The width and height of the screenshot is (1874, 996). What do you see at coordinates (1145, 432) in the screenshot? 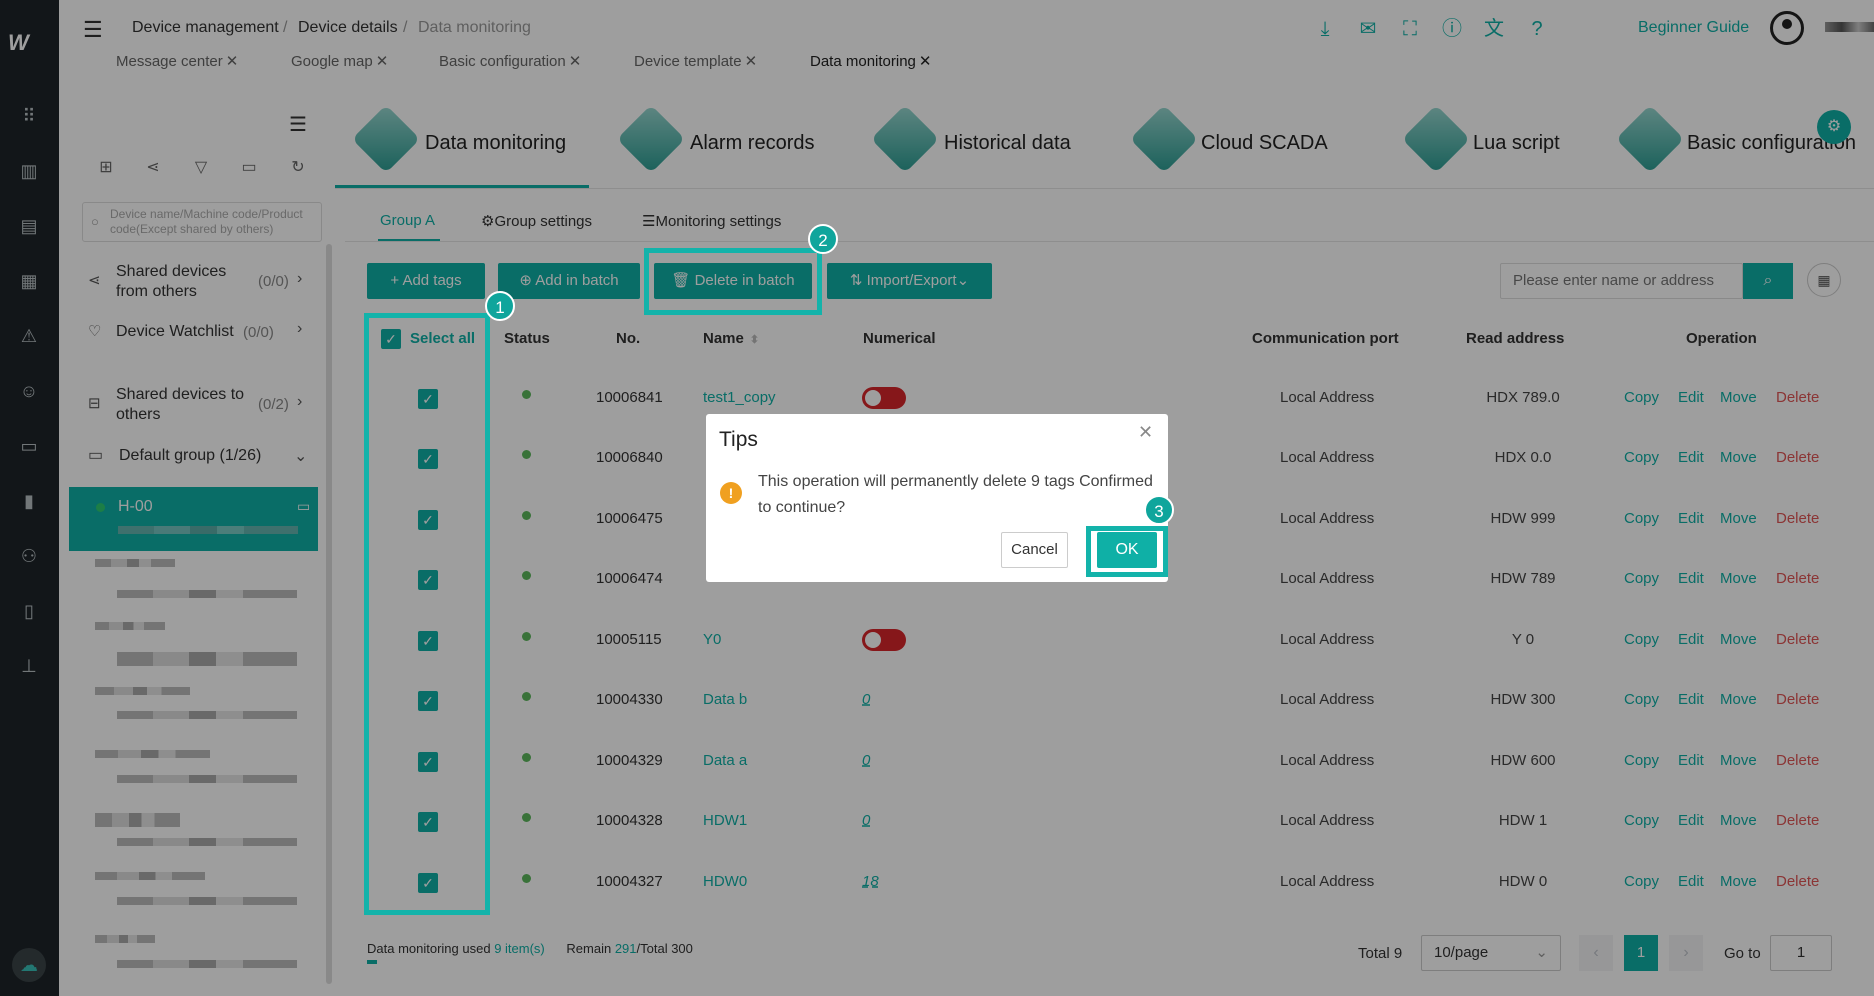
I see `close-icon: ✕` at bounding box center [1145, 432].